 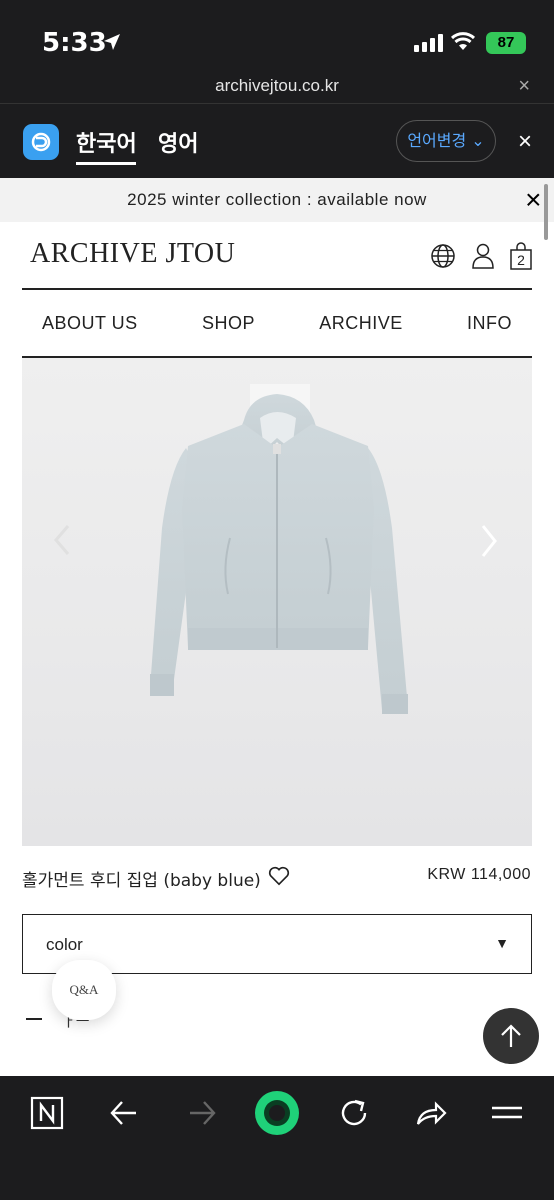 I want to click on announcement-close-button: ×, so click(x=533, y=200).